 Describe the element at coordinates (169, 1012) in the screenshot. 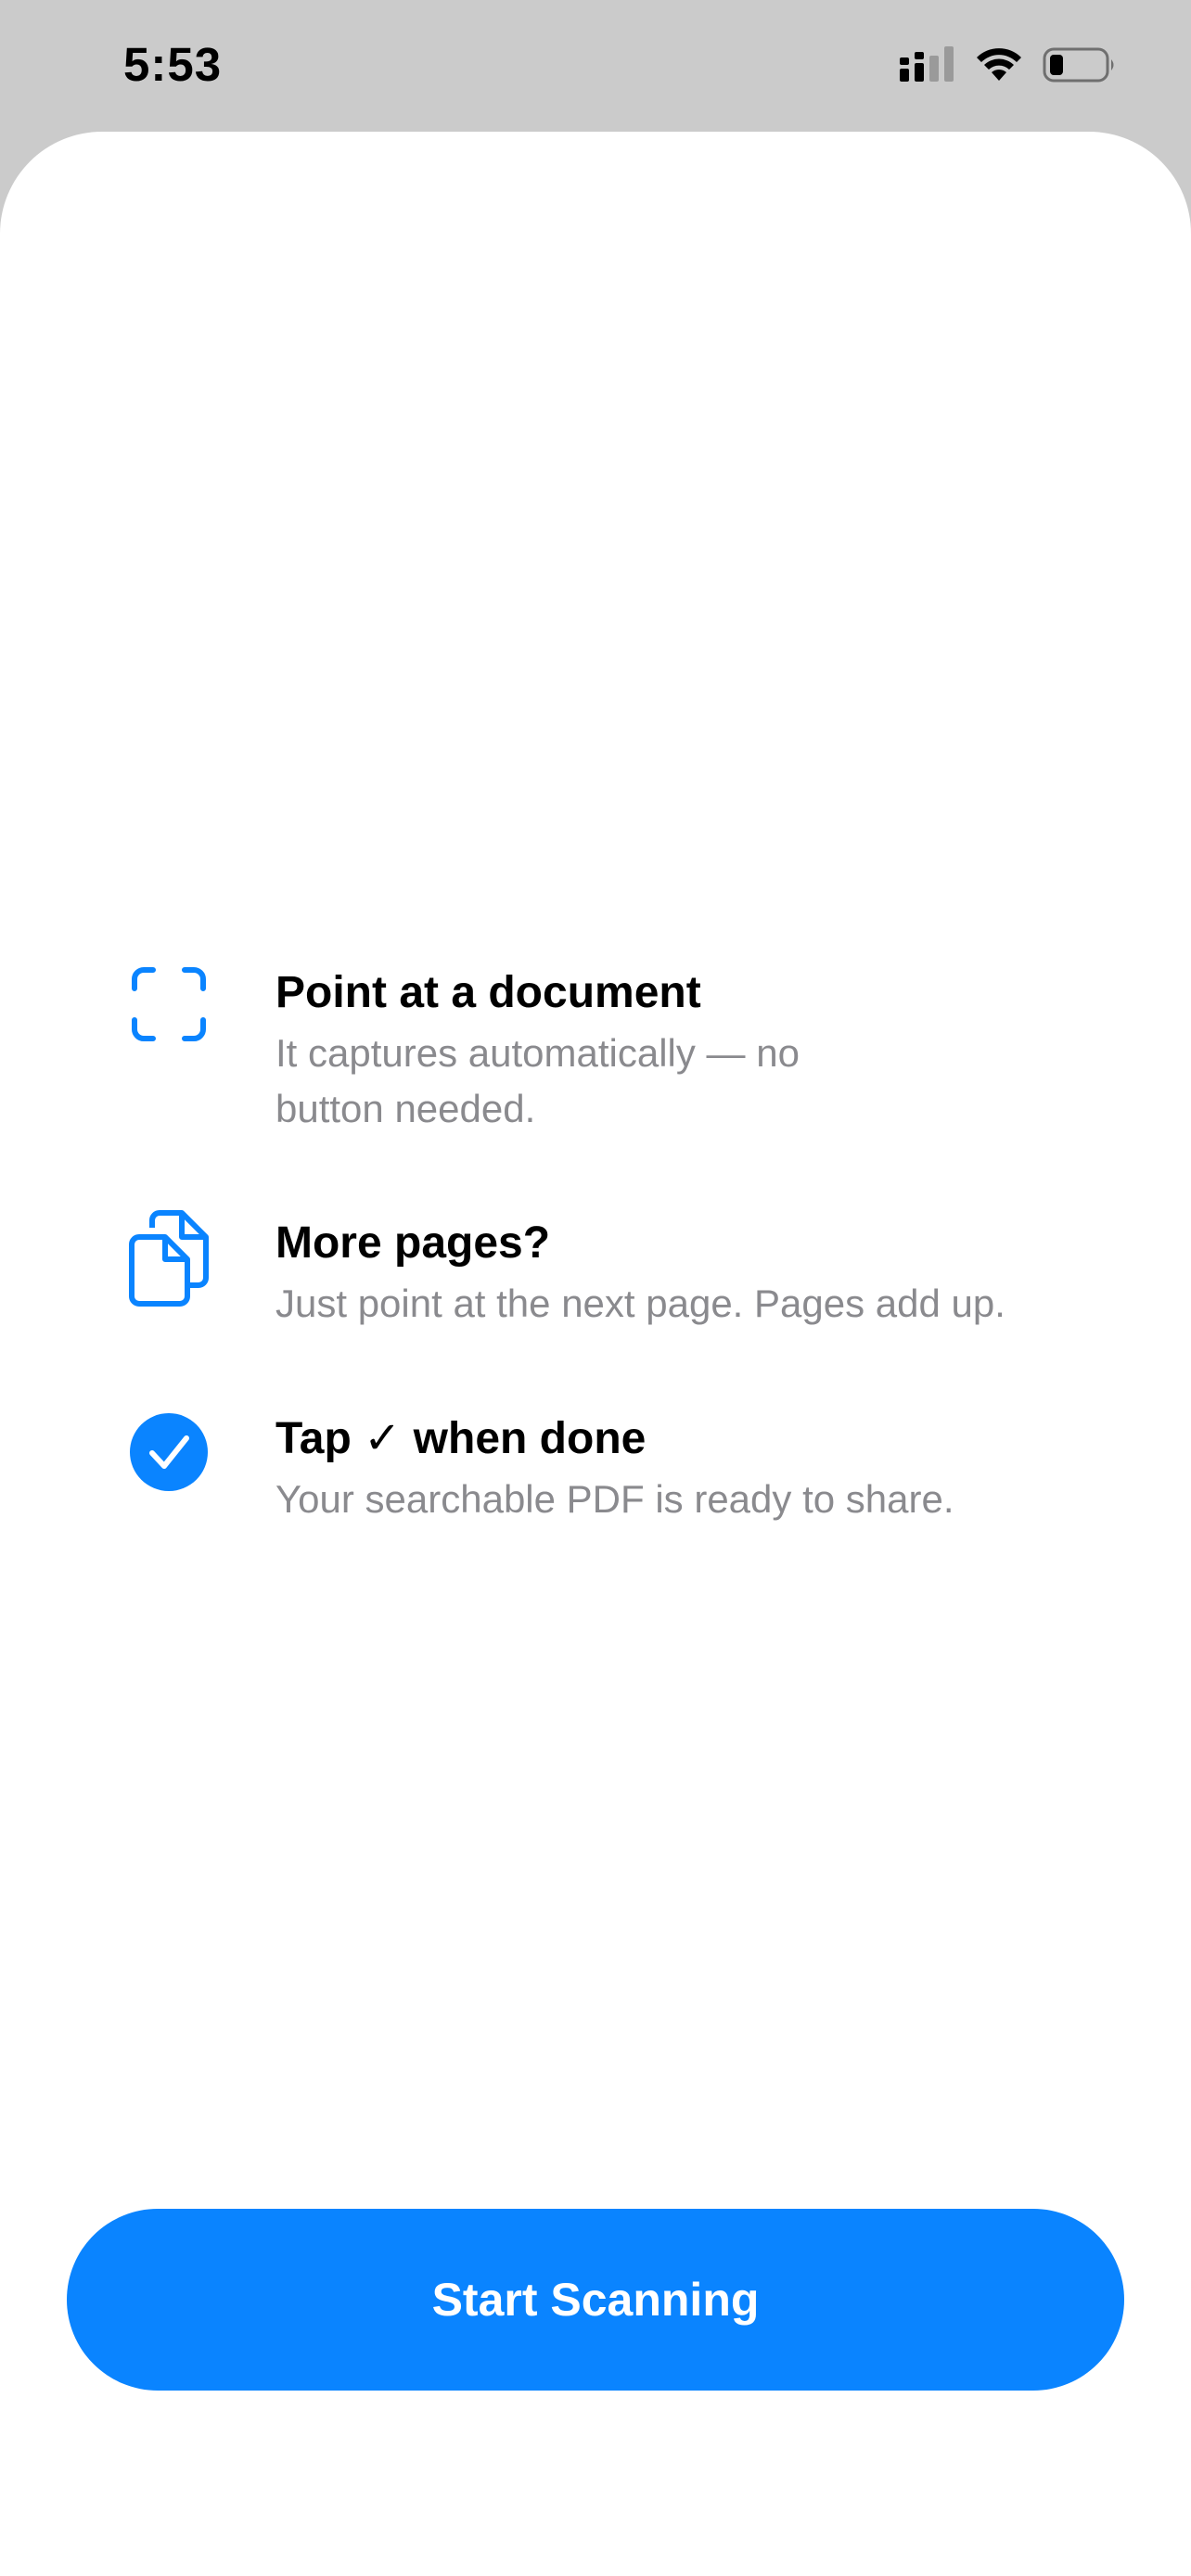

I see `viewfinder-icon` at that location.